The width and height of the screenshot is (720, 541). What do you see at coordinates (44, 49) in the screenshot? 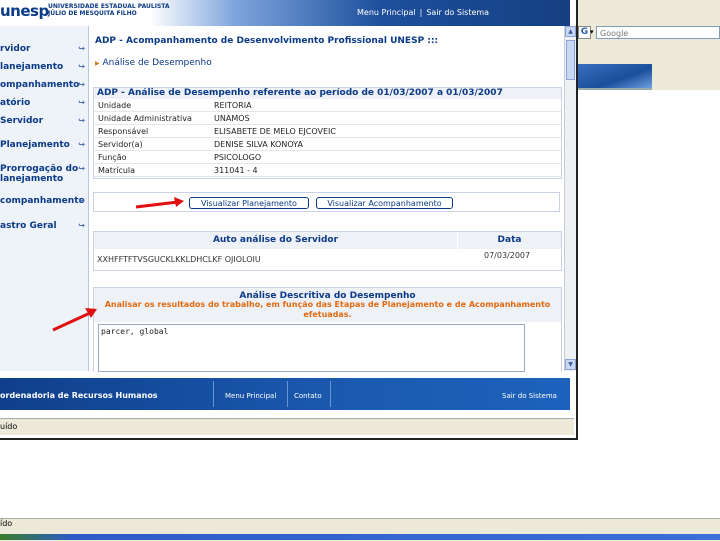
I see `sidebar-item-servidor: rvidor ↪` at bounding box center [44, 49].